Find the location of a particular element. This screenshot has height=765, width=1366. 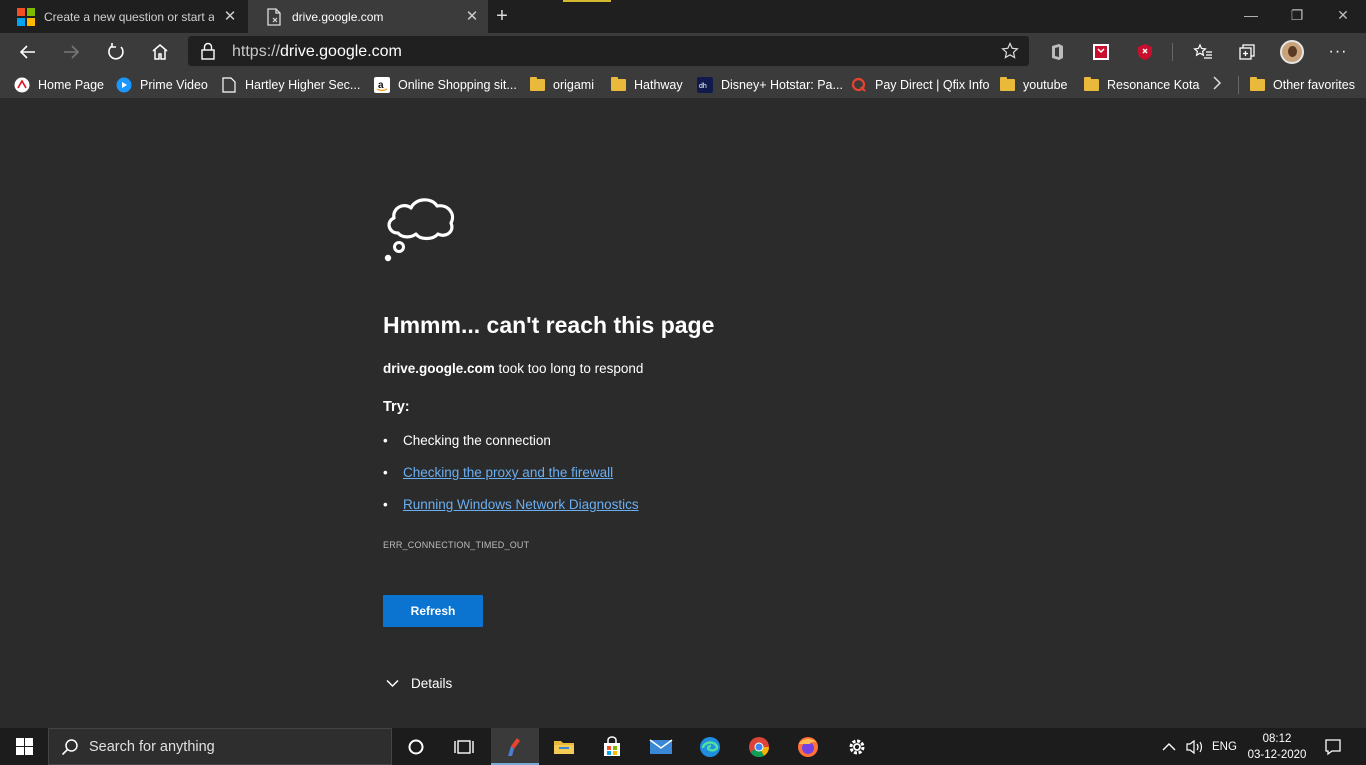

refresh-icon is located at coordinates (116, 52).